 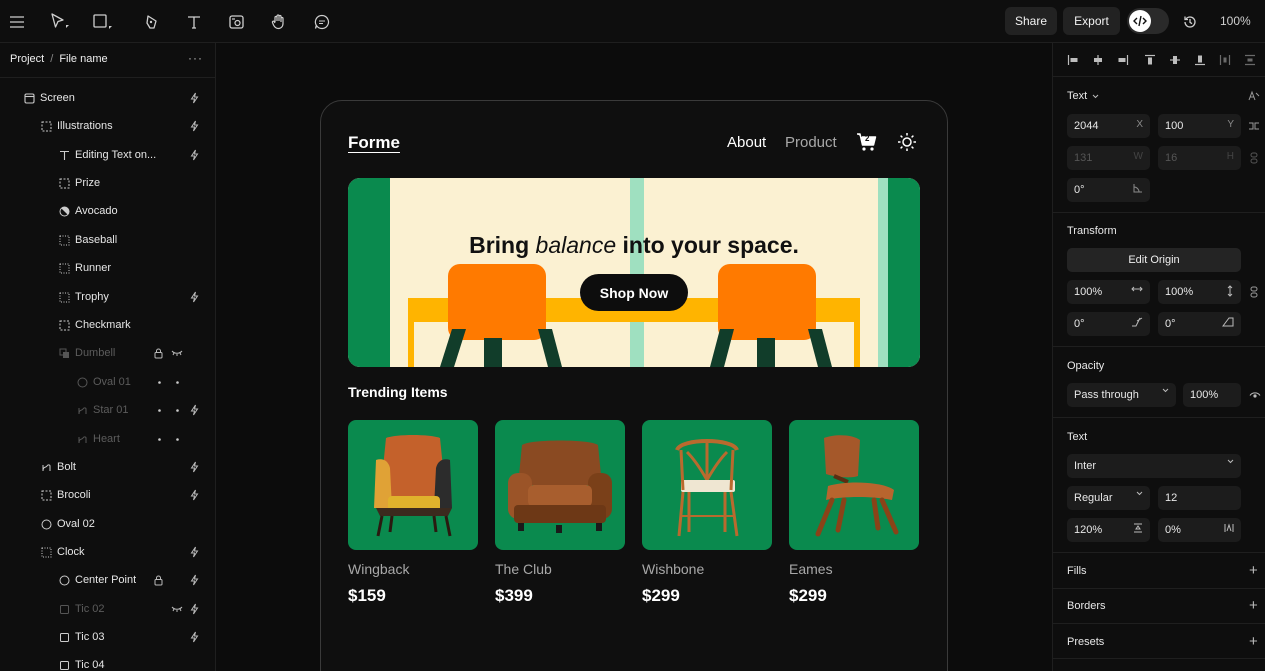 I want to click on zoom-level: 100%, so click(x=1235, y=21).